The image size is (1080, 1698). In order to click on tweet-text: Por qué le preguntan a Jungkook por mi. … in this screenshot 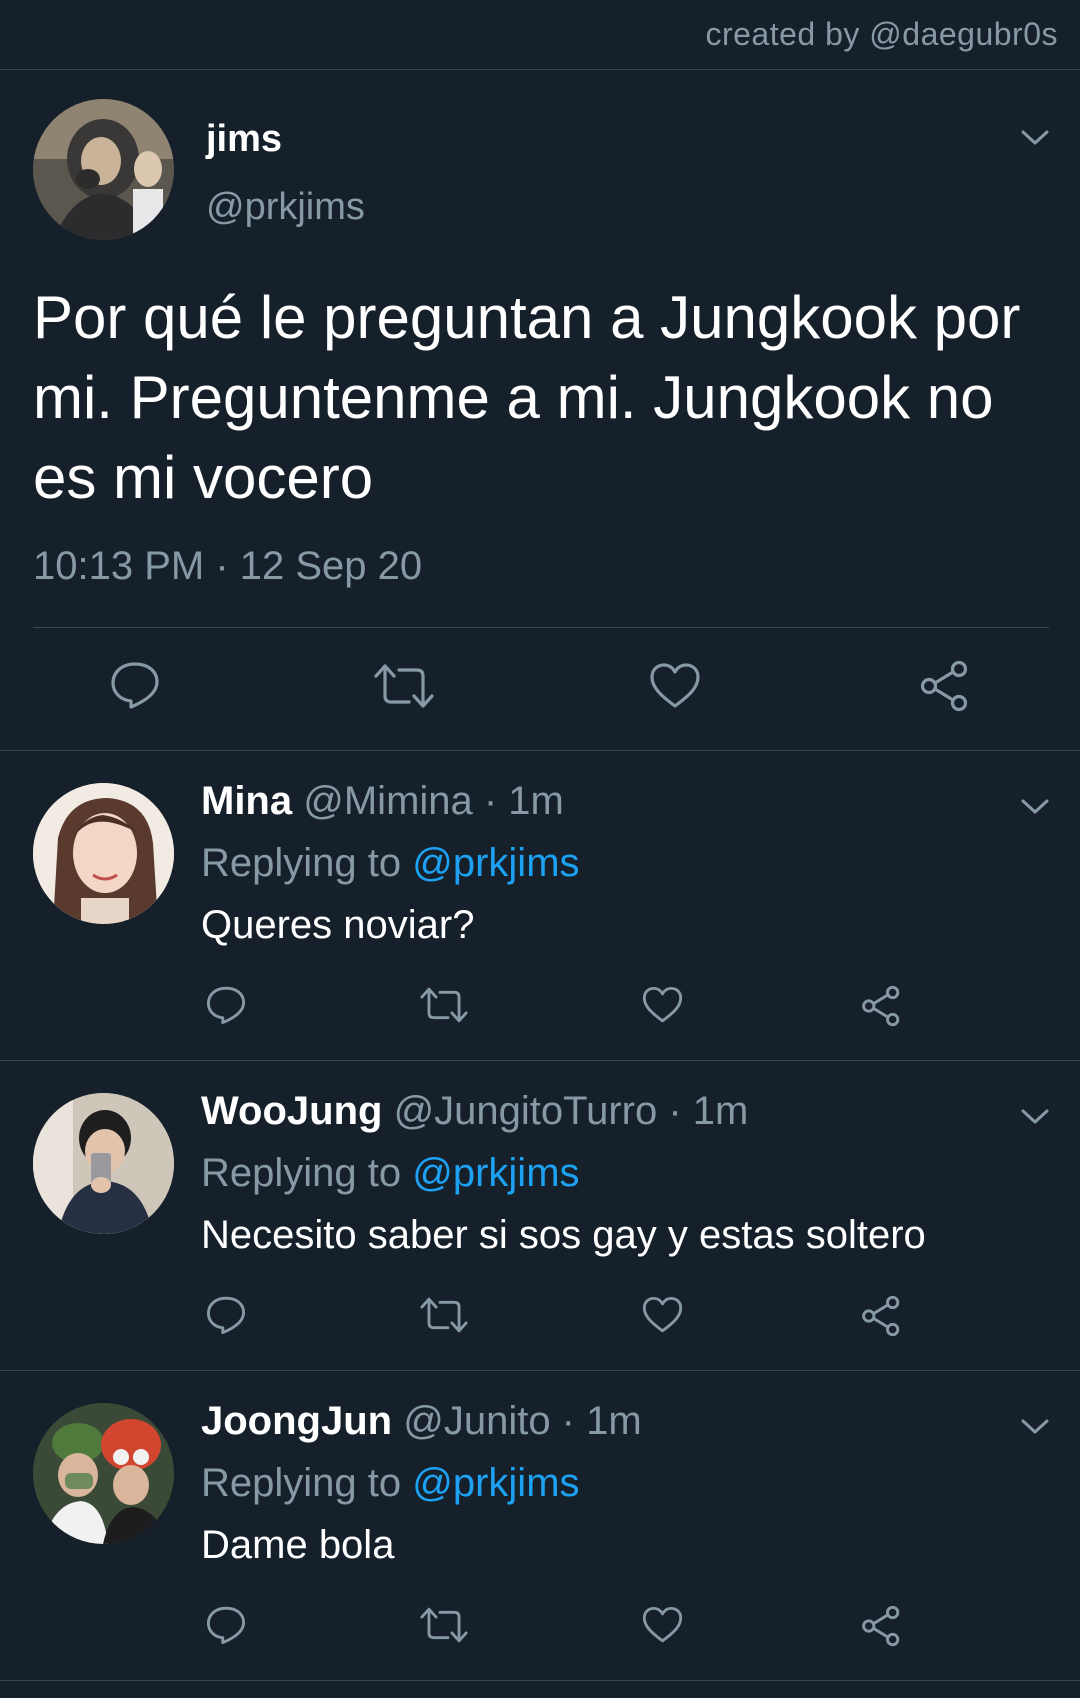, I will do `click(527, 397)`.